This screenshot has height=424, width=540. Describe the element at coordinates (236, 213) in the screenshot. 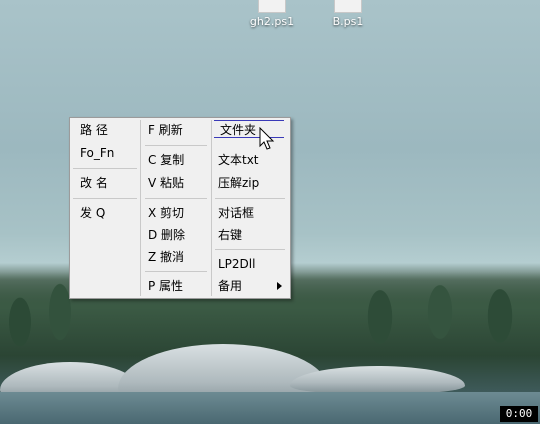

I see `menu-item-dialog: 对话框` at that location.